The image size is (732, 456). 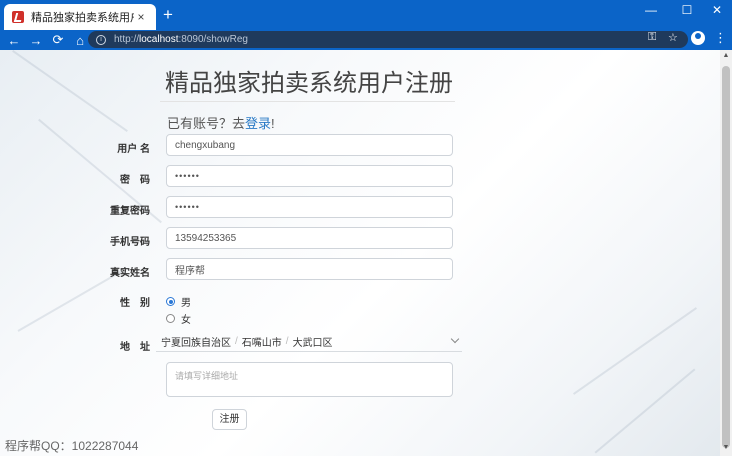 I want to click on gender-male-option: 男, so click(x=178, y=301).